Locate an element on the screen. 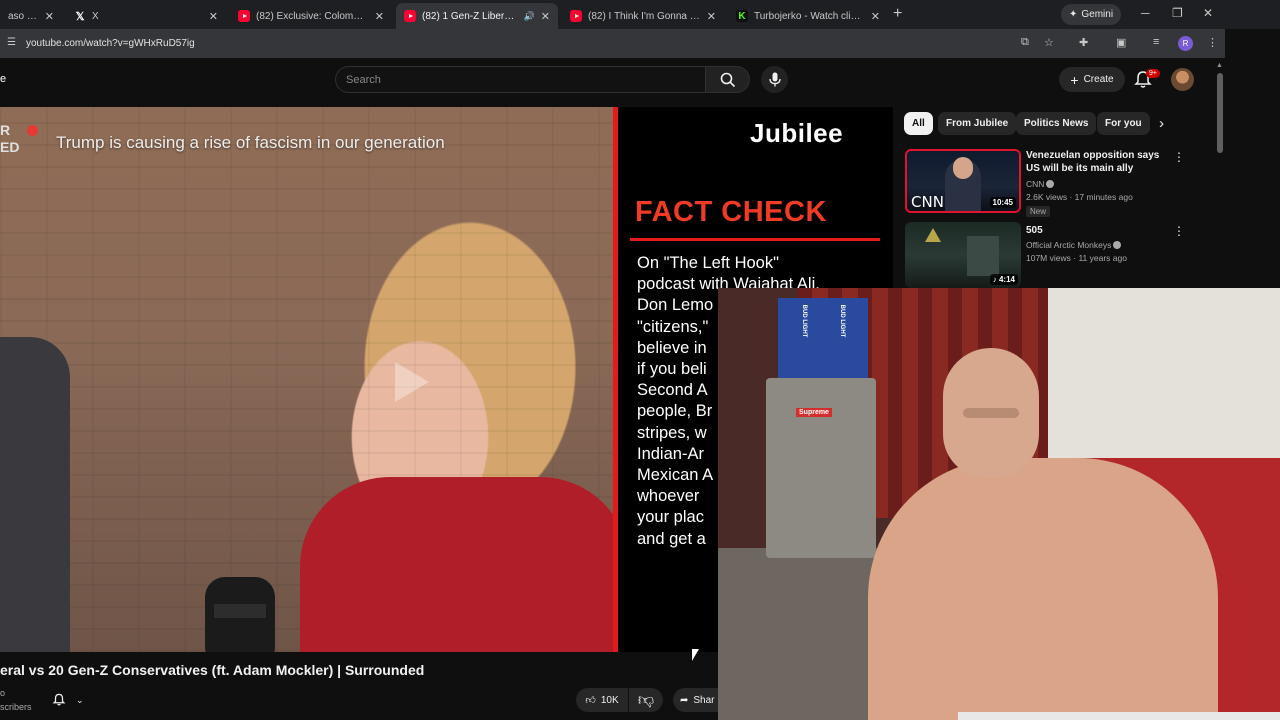 This screenshot has width=1280, height=720. upload-age: 11 years ago is located at coordinates (1102, 258).